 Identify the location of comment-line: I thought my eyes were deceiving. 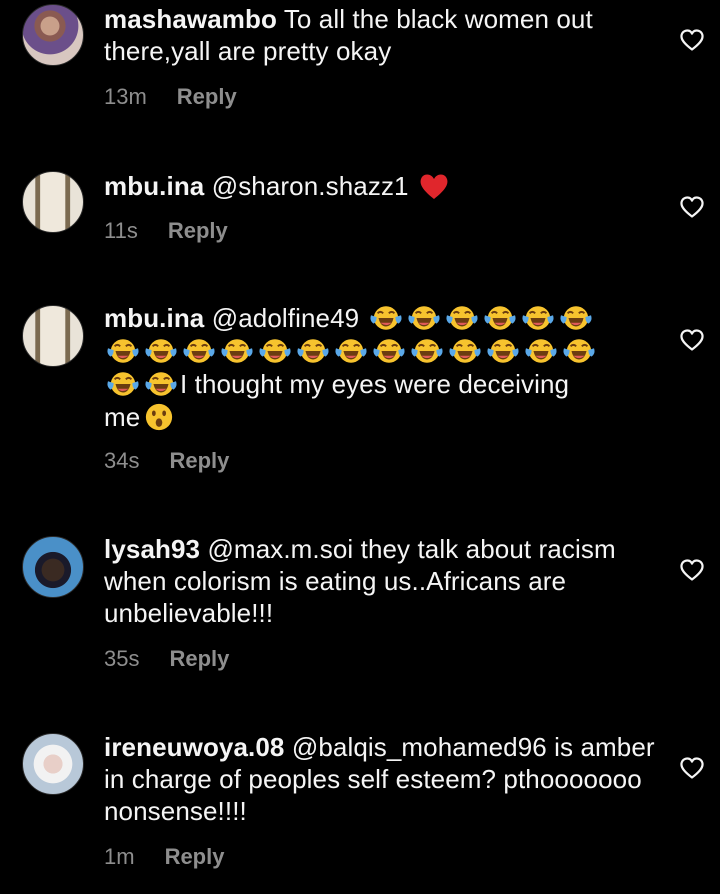
(384, 384).